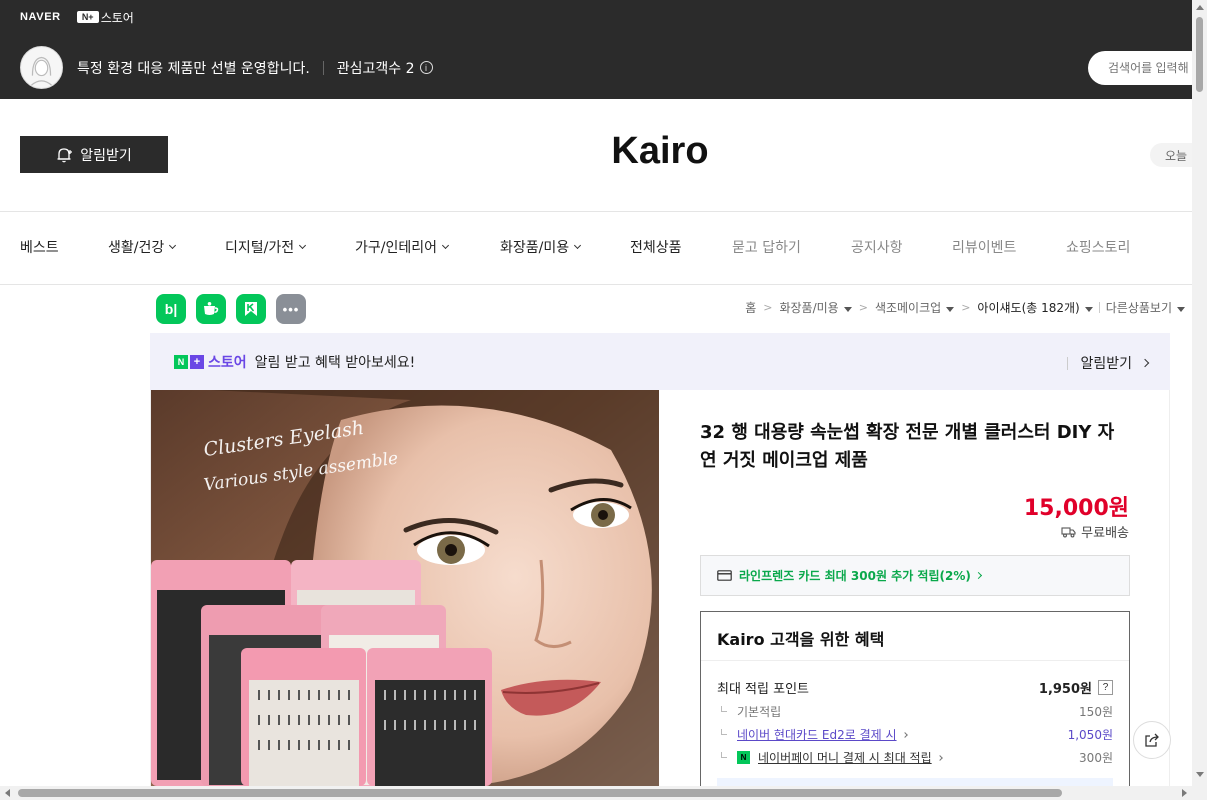 The height and width of the screenshot is (800, 1207). I want to click on store-name: Kairo, so click(603, 151).